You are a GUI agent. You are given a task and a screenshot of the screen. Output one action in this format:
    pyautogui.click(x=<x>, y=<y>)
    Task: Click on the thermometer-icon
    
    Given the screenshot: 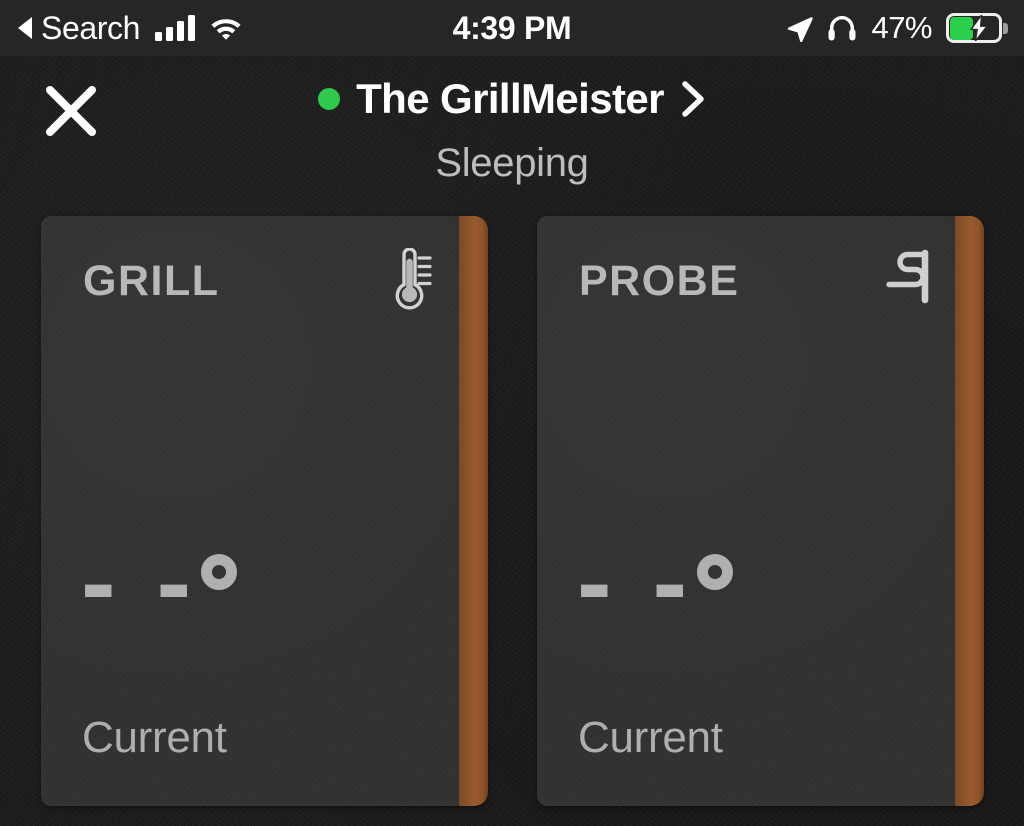 What is the action you would take?
    pyautogui.click(x=409, y=280)
    